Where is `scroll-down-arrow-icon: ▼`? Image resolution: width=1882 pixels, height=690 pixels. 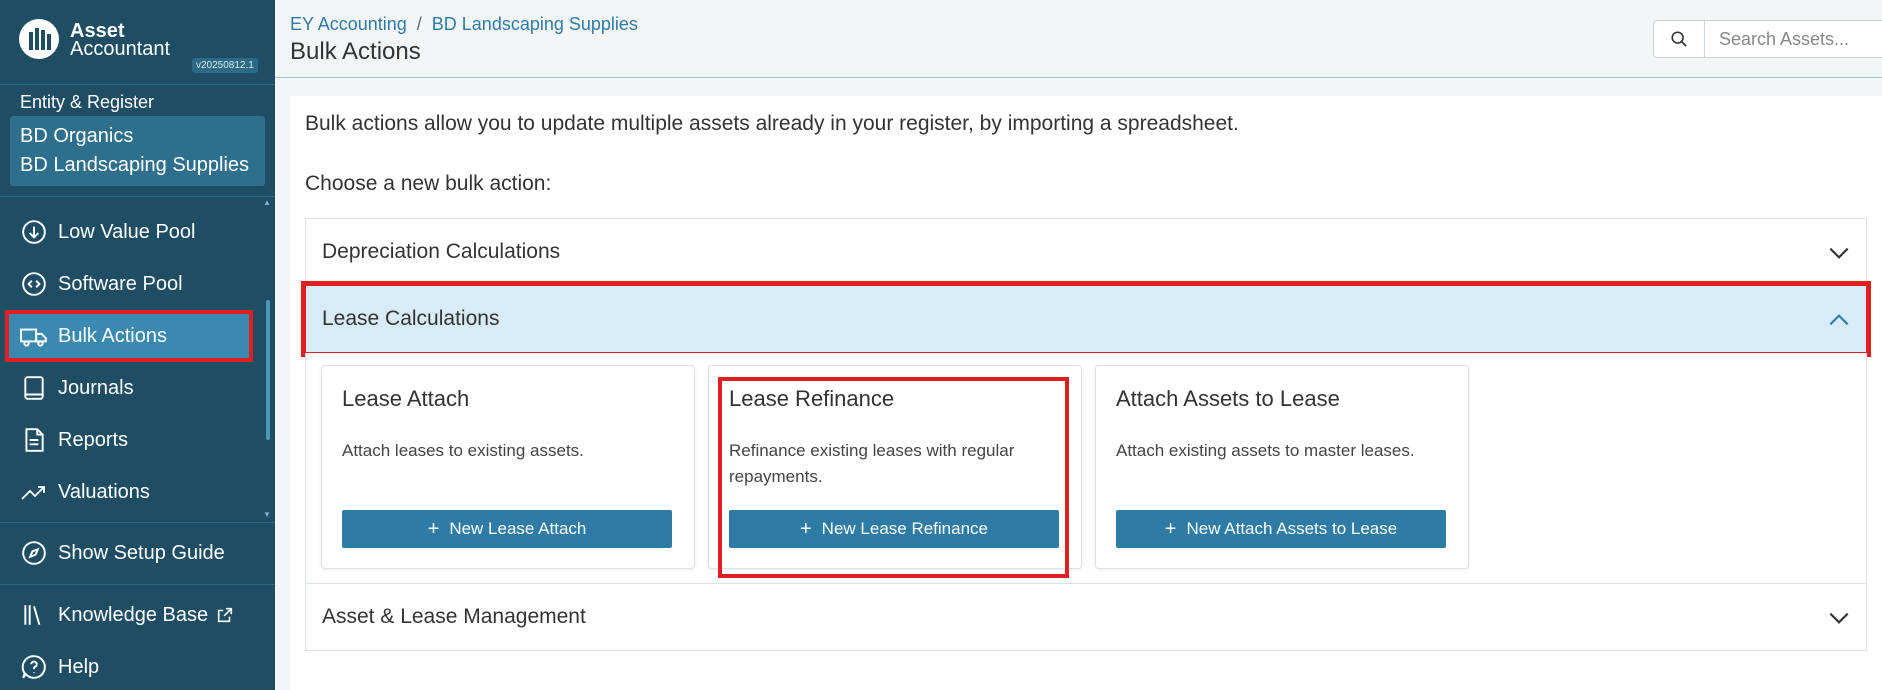
scroll-down-arrow-icon: ▼ is located at coordinates (267, 514).